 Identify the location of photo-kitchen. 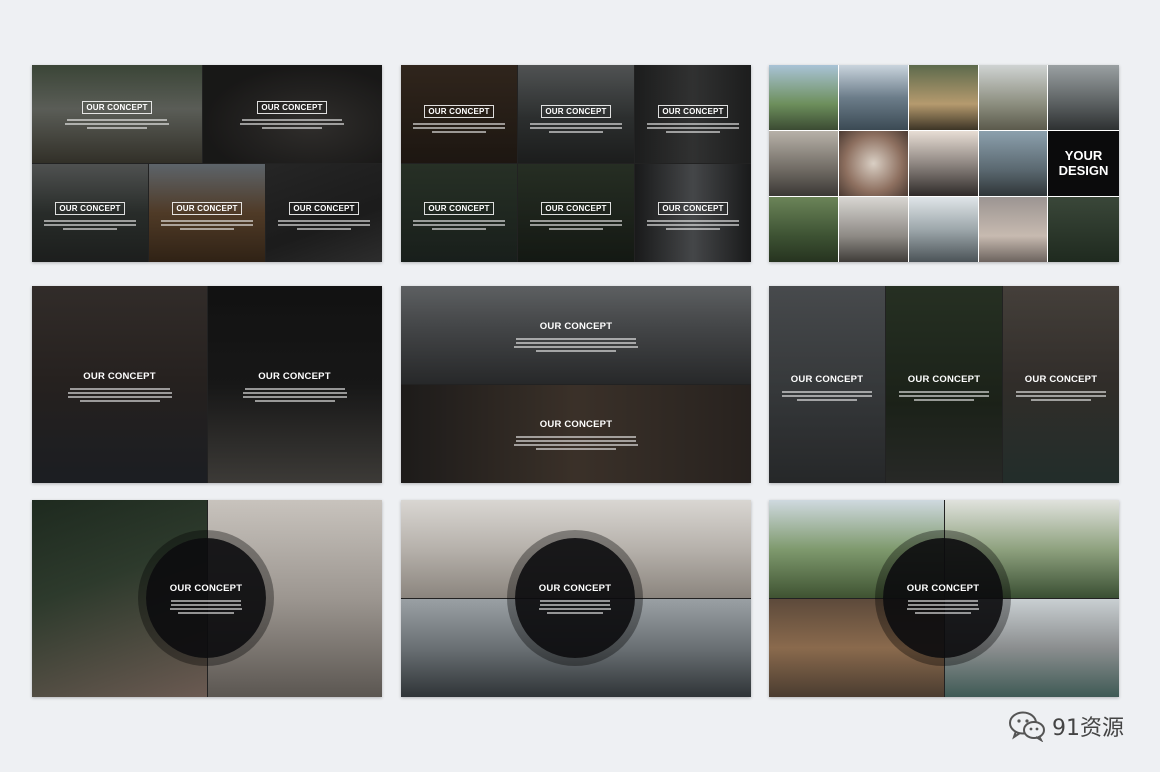
(873, 229).